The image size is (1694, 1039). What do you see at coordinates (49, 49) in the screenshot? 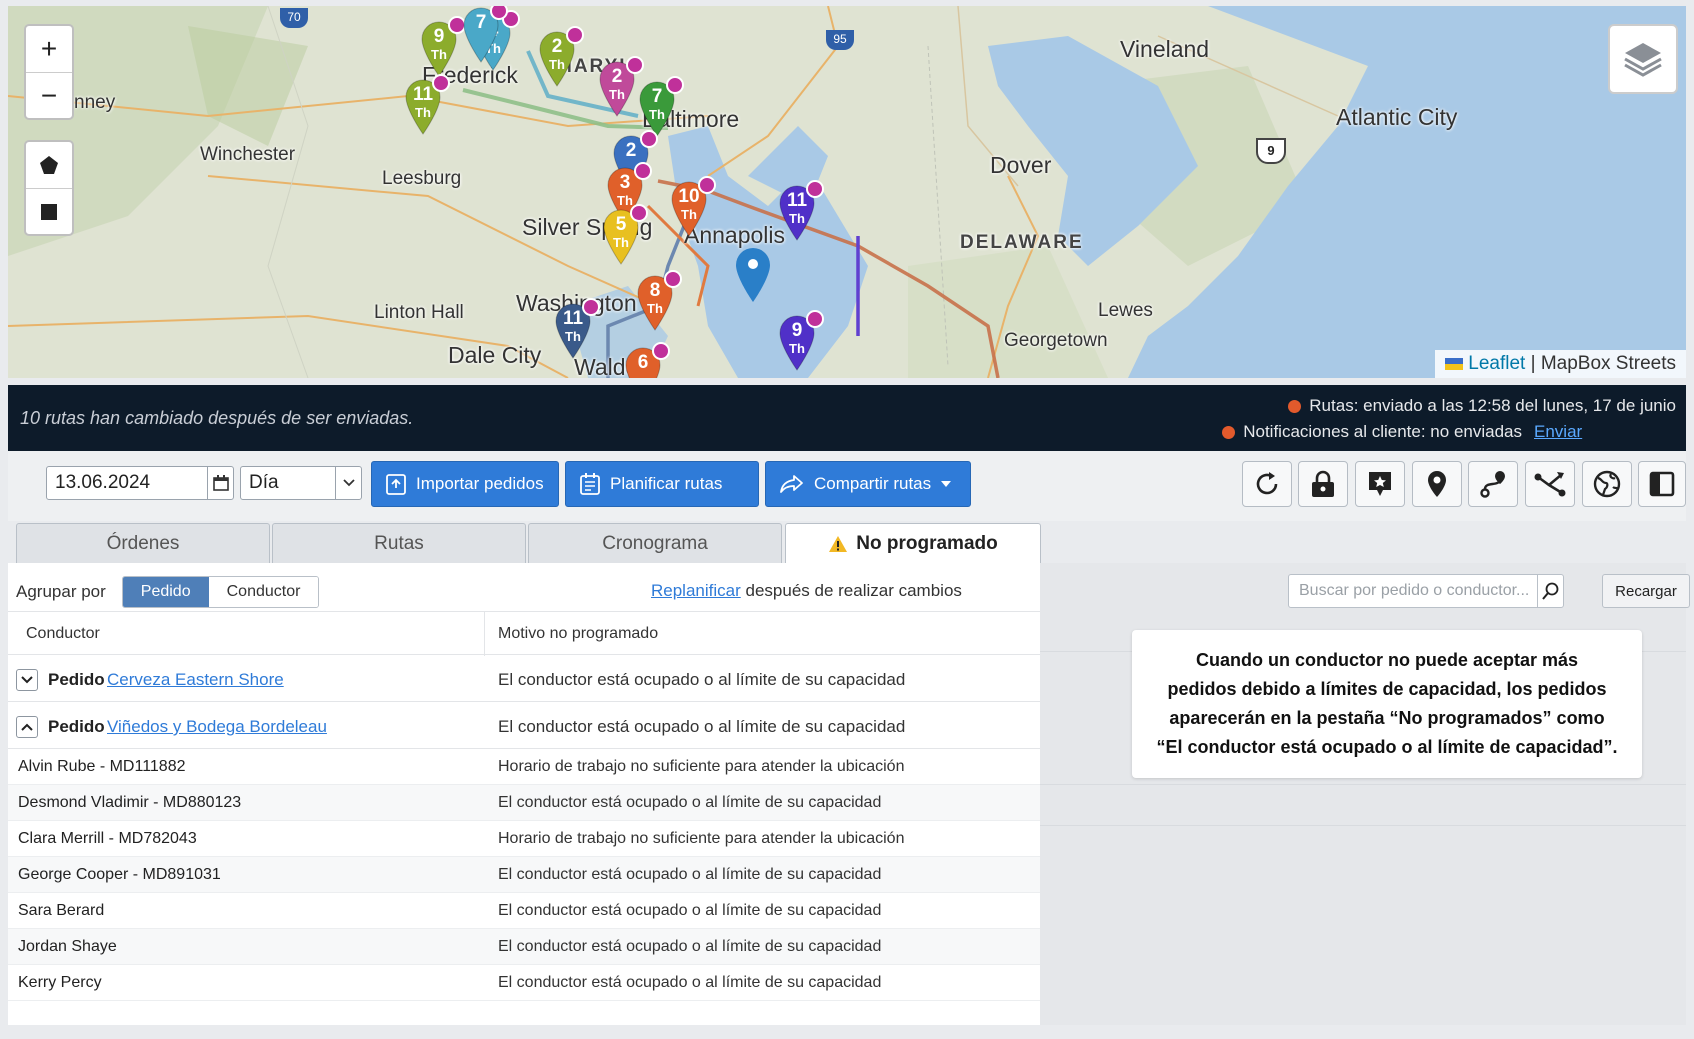
I see `zoom-in-button: +` at bounding box center [49, 49].